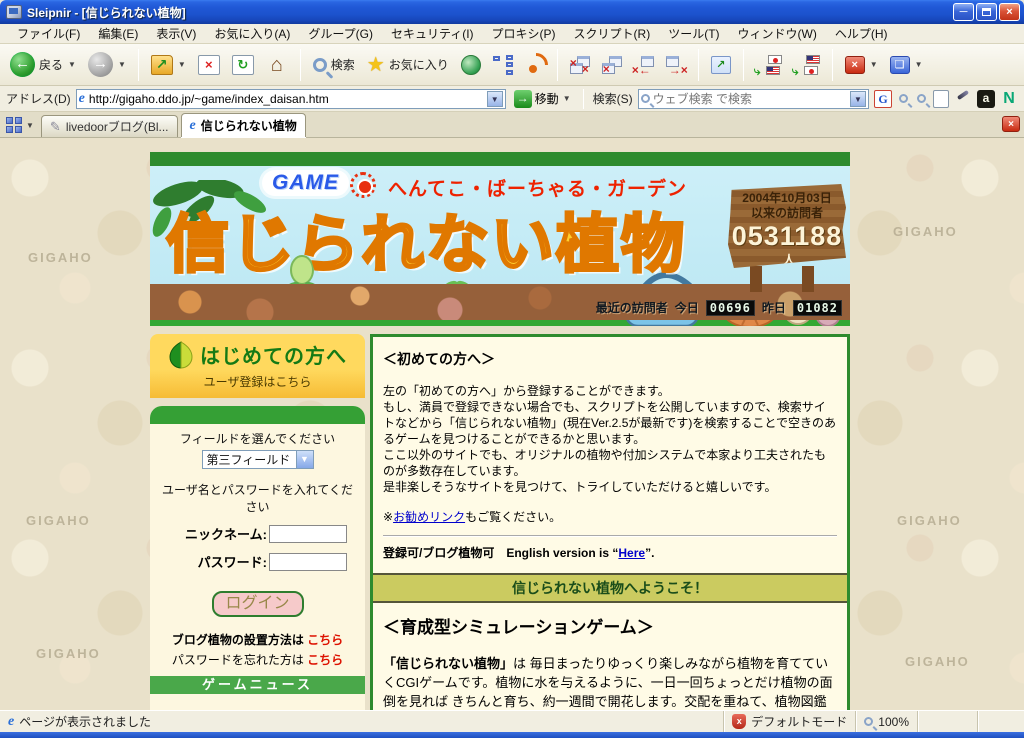 Image resolution: width=1024 pixels, height=738 pixels. I want to click on home-button: ⌂, so click(277, 65).